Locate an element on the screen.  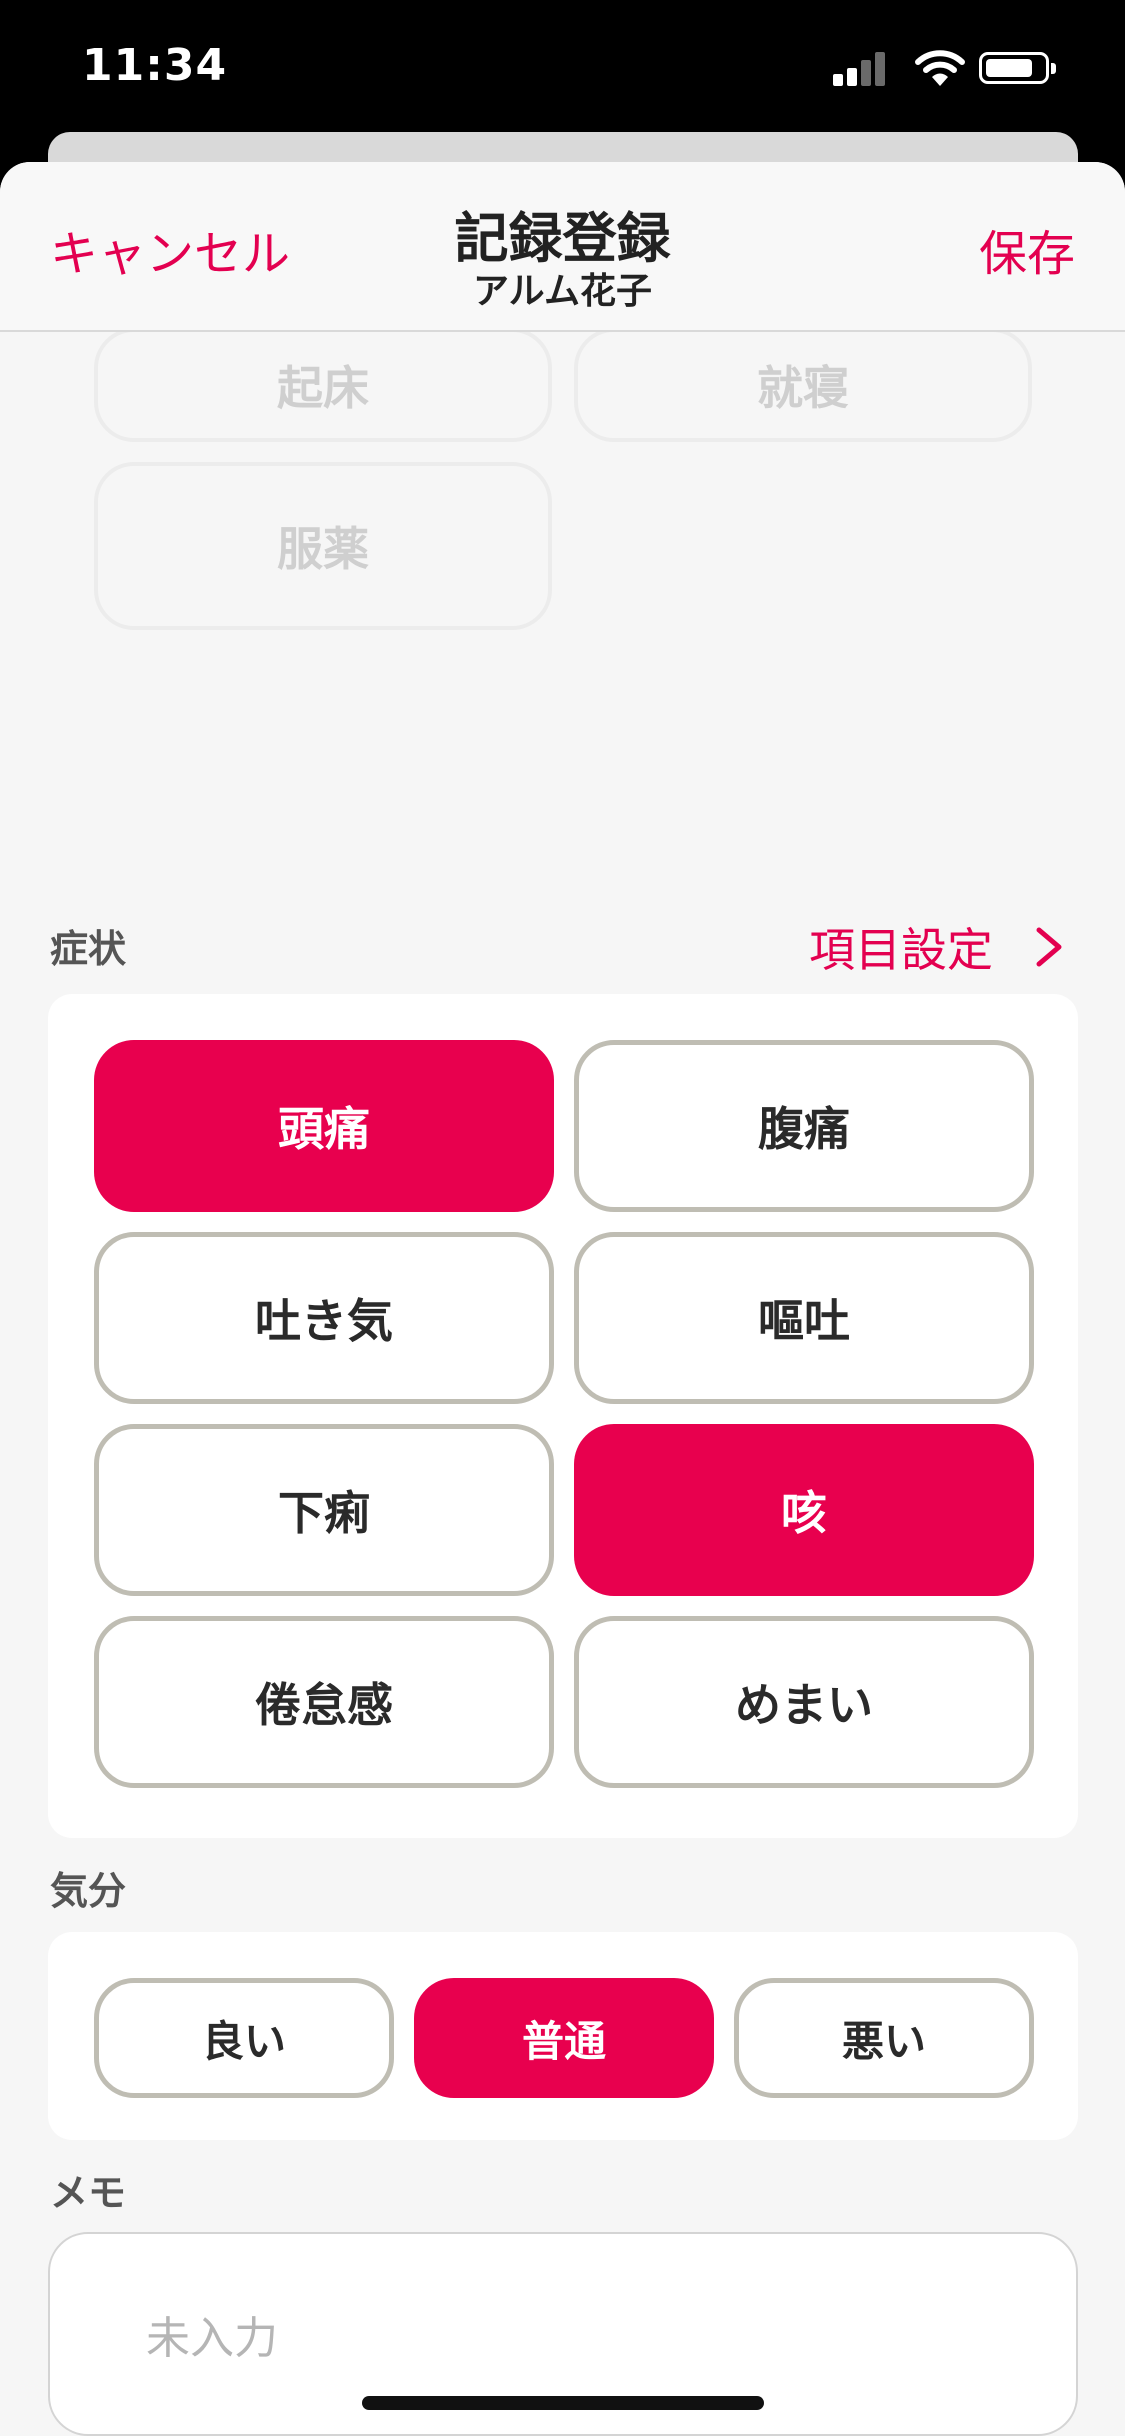
battery-icon is located at coordinates (1017, 68).